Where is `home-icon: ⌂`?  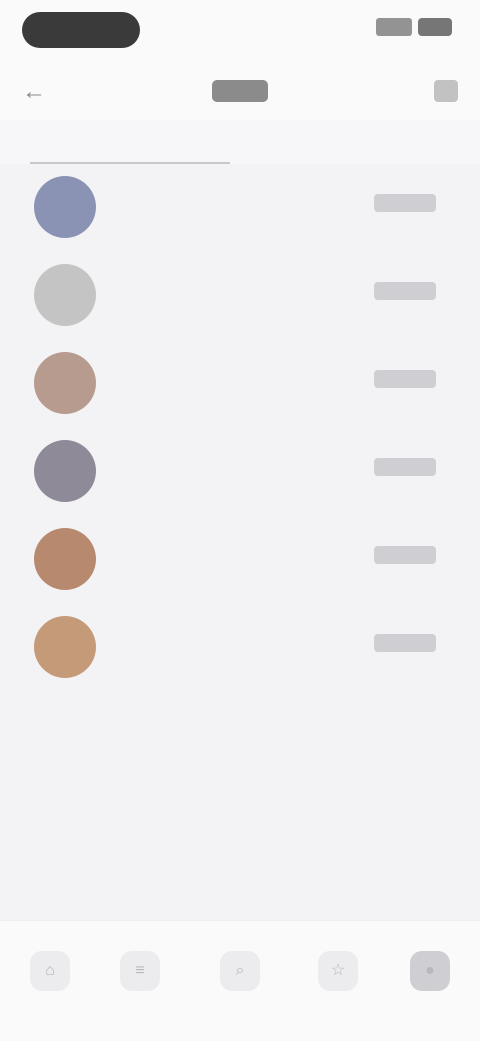 home-icon: ⌂ is located at coordinates (50, 970).